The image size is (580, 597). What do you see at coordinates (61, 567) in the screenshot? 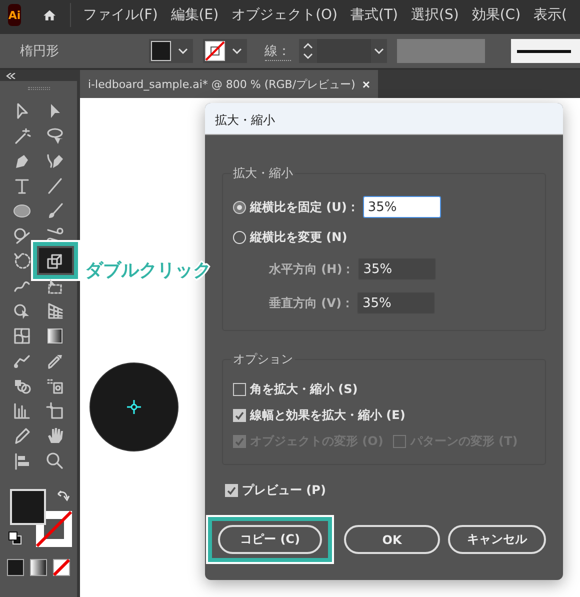
I see `none-mode-button` at bounding box center [61, 567].